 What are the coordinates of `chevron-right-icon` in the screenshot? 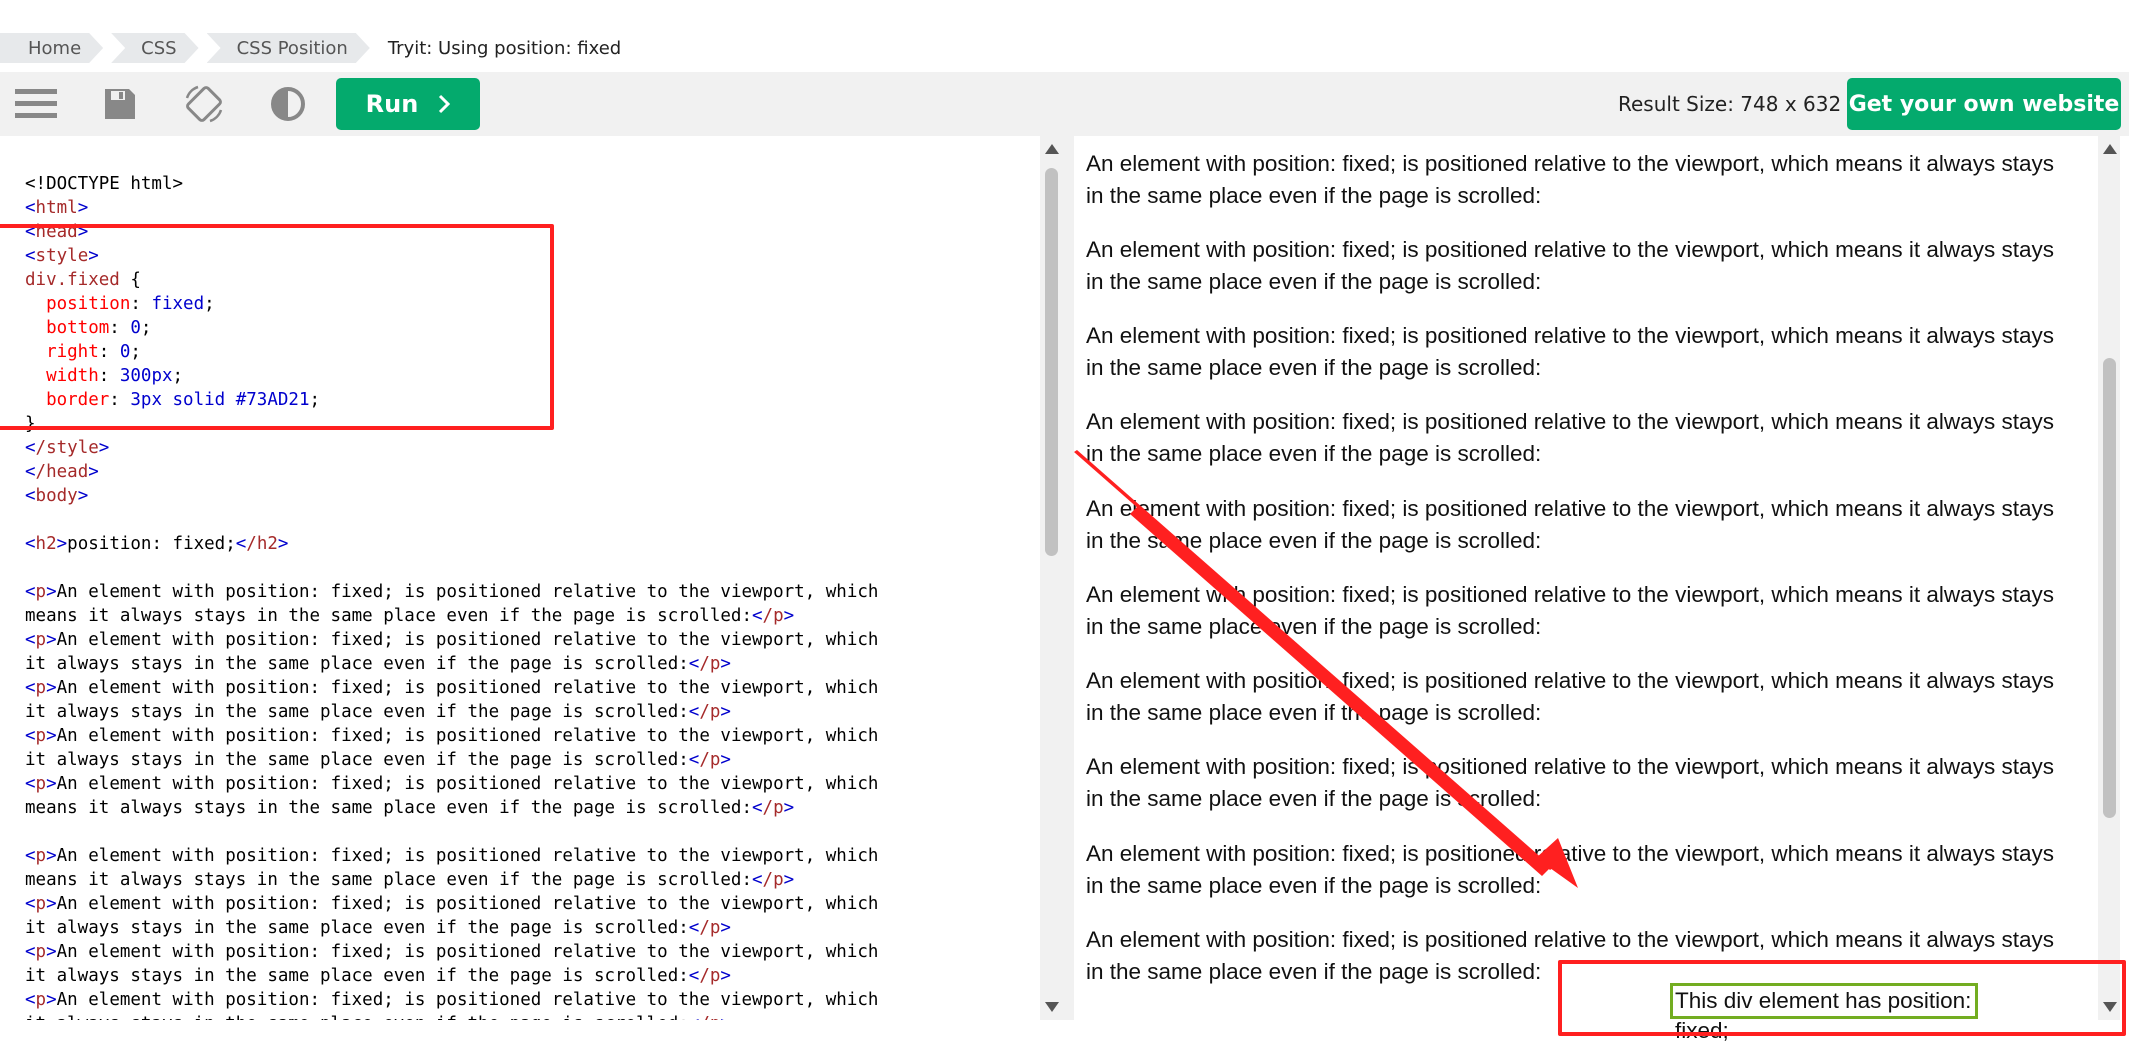 It's located at (445, 104).